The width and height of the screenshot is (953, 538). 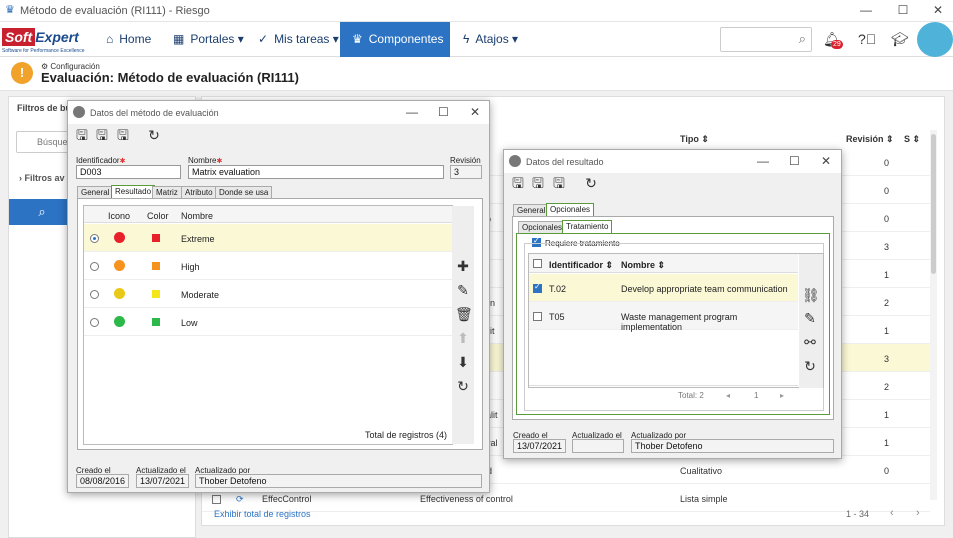 What do you see at coordinates (756, 395) in the screenshot?
I see `page-number: 1` at bounding box center [756, 395].